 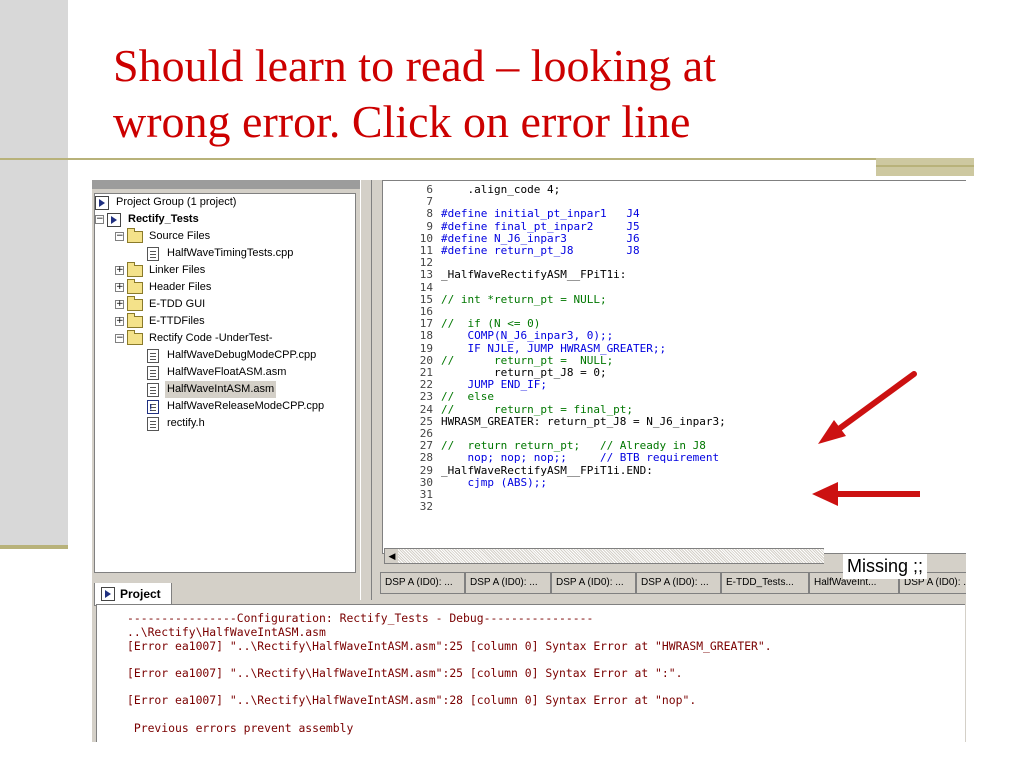 What do you see at coordinates (426, 470) in the screenshot?
I see `line-number: 29` at bounding box center [426, 470].